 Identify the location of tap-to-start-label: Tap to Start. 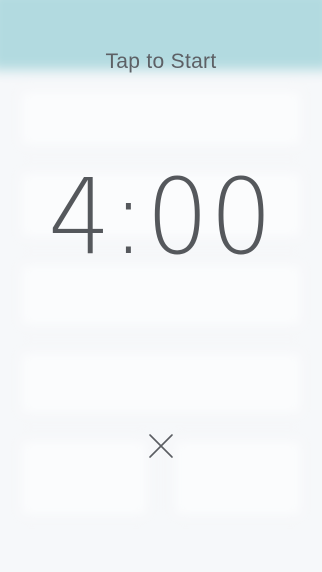
(161, 62).